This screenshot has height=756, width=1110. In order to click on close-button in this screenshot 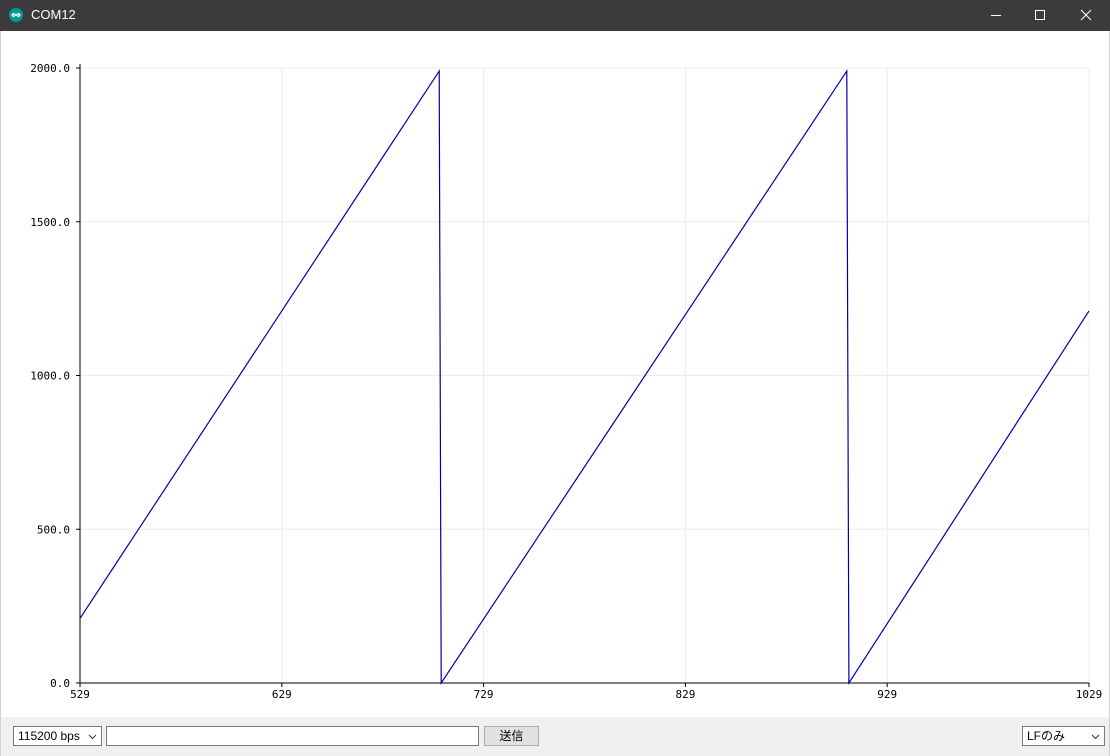, I will do `click(1086, 15)`.